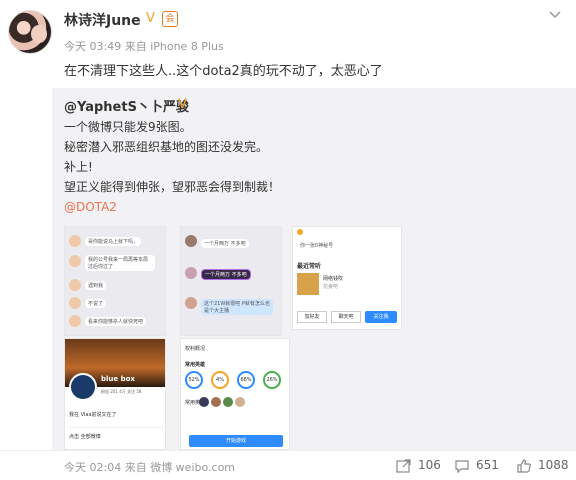 The width and height of the screenshot is (576, 480). Describe the element at coordinates (113, 241) in the screenshot. I see `chat-bubble: 哥你能说马上就下吗，` at that location.